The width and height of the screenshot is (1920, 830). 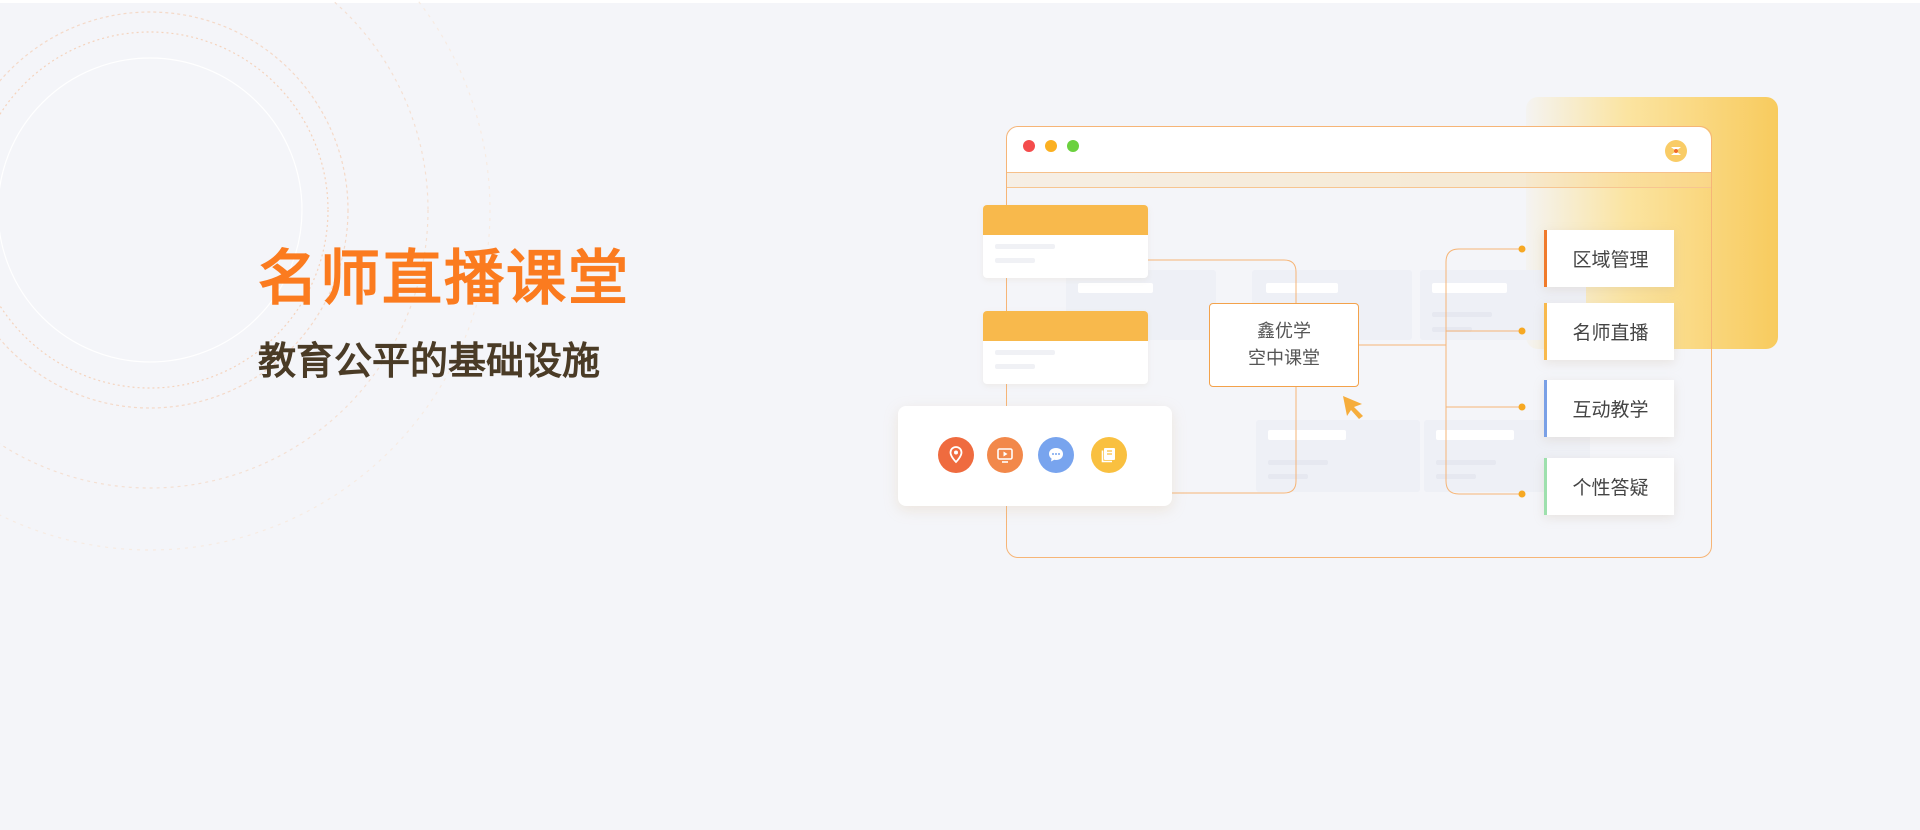 I want to click on chat-bubble-icon, so click(x=1056, y=455).